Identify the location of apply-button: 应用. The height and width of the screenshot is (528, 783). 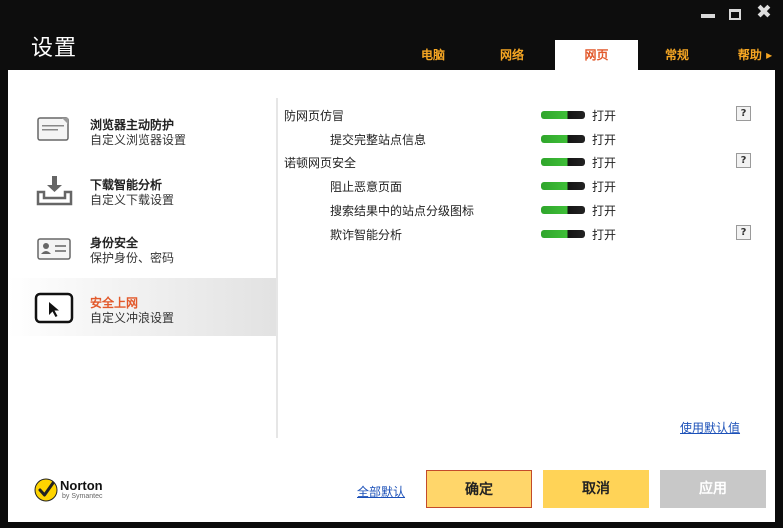
(713, 489).